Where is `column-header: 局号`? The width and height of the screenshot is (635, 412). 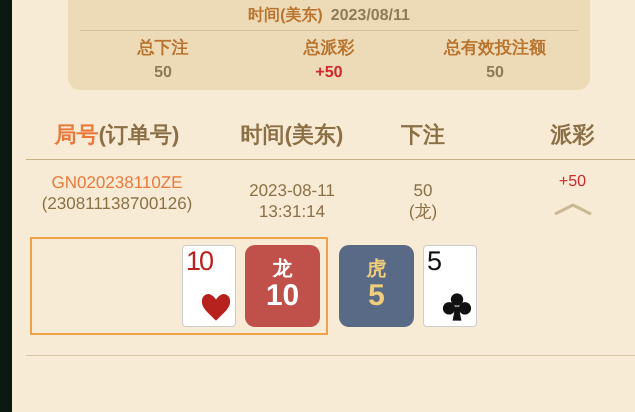
column-header: 局号 is located at coordinates (76, 134).